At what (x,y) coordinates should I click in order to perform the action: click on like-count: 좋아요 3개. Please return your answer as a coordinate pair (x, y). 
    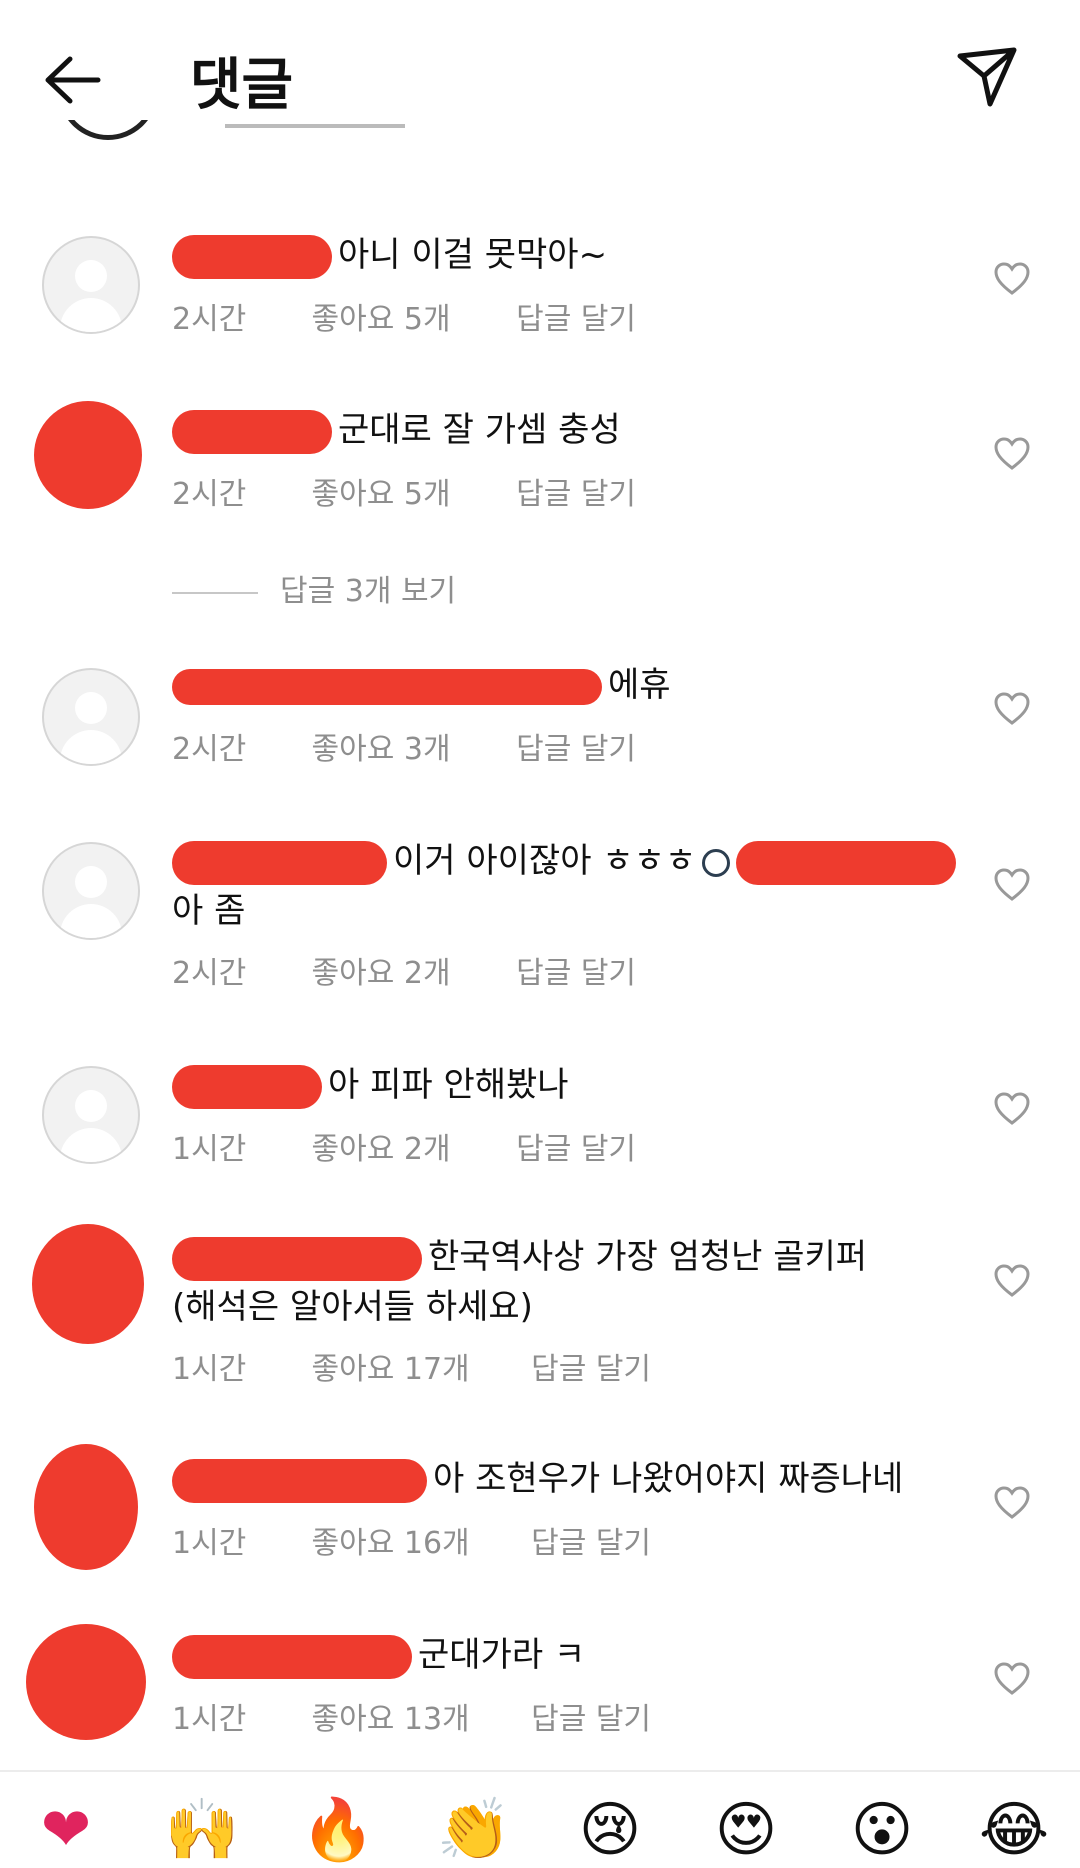
    Looking at the image, I should click on (409, 746).